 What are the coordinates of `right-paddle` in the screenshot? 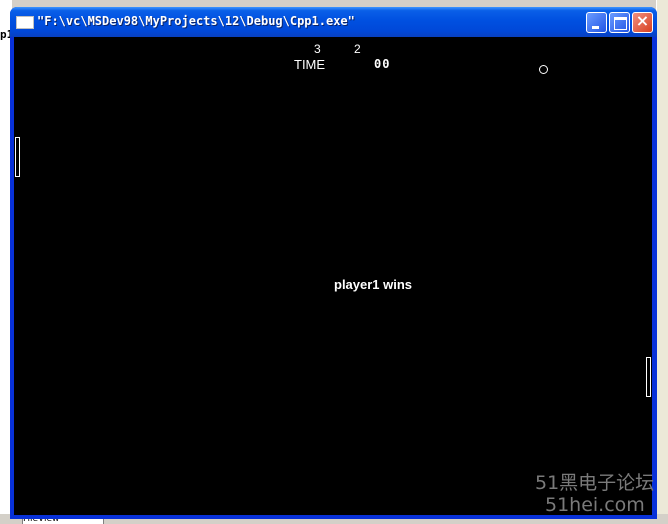 It's located at (648, 377).